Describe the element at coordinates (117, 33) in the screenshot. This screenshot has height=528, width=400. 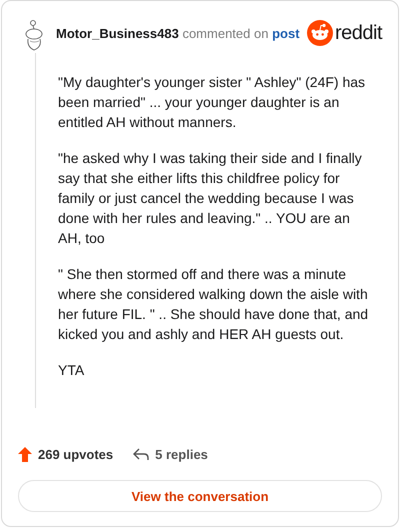
I see `username: Motor_Business483` at that location.